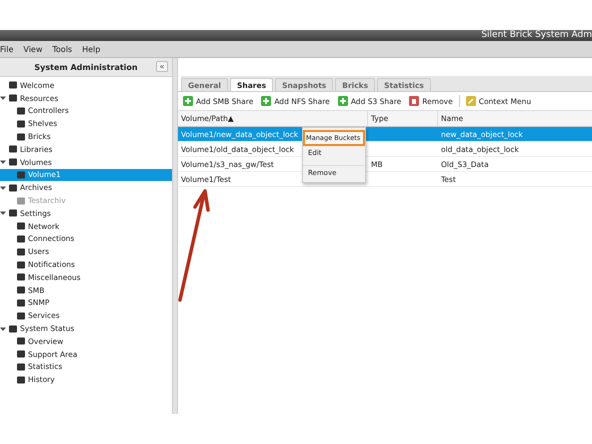 This screenshot has height=444, width=592. I want to click on pencil-icon, so click(471, 101).